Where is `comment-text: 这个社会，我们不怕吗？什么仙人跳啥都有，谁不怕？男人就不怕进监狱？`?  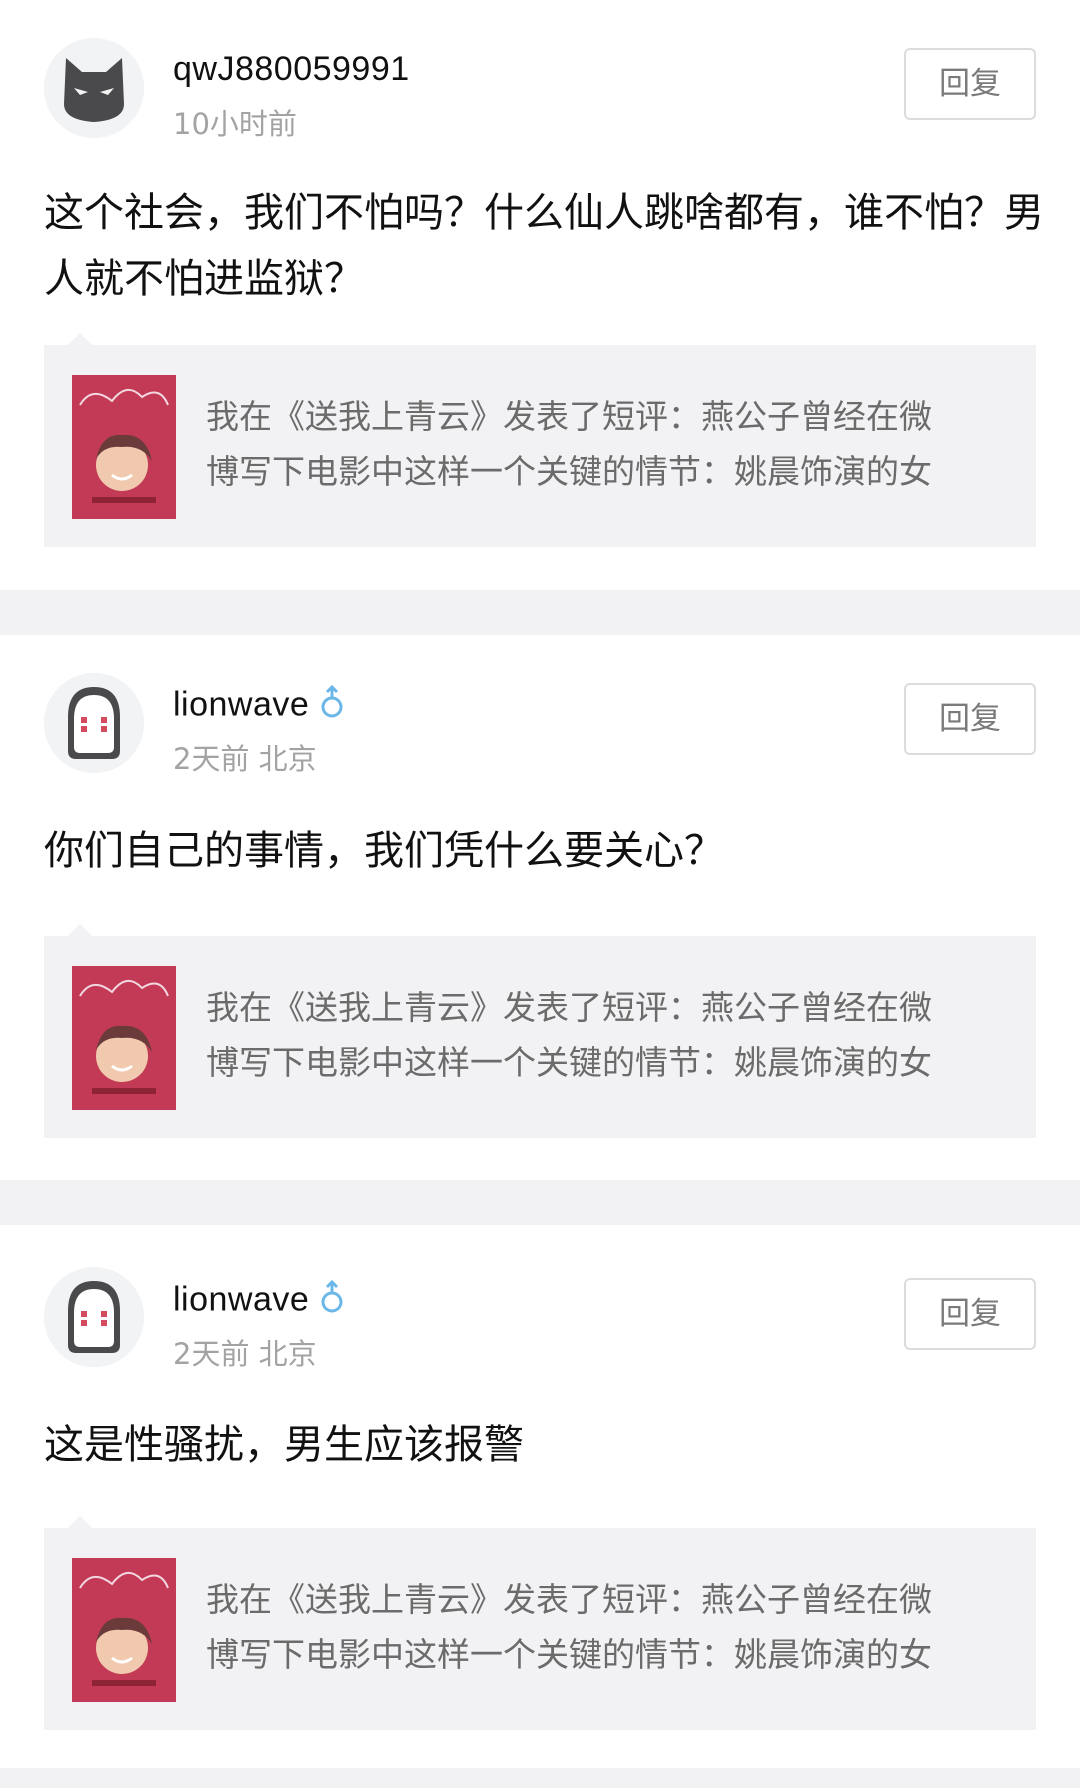
comment-text: 这个社会，我们不怕吗？什么仙人跳啥都有，谁不怕？男人就不怕进监狱？ is located at coordinates (544, 246).